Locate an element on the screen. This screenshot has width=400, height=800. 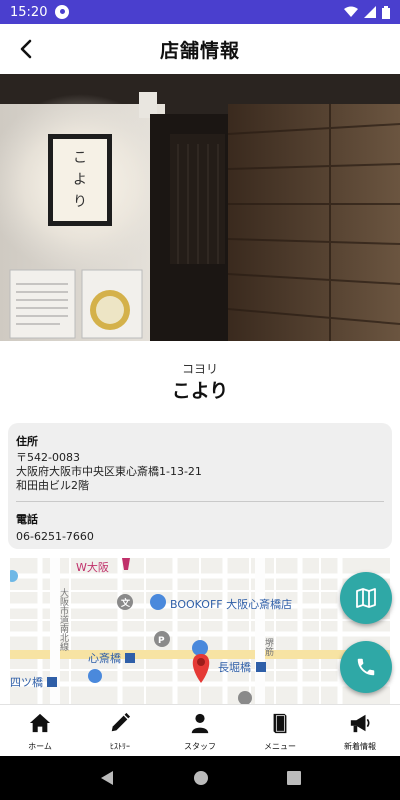
sign-char-1: こ is located at coordinates (80, 158).